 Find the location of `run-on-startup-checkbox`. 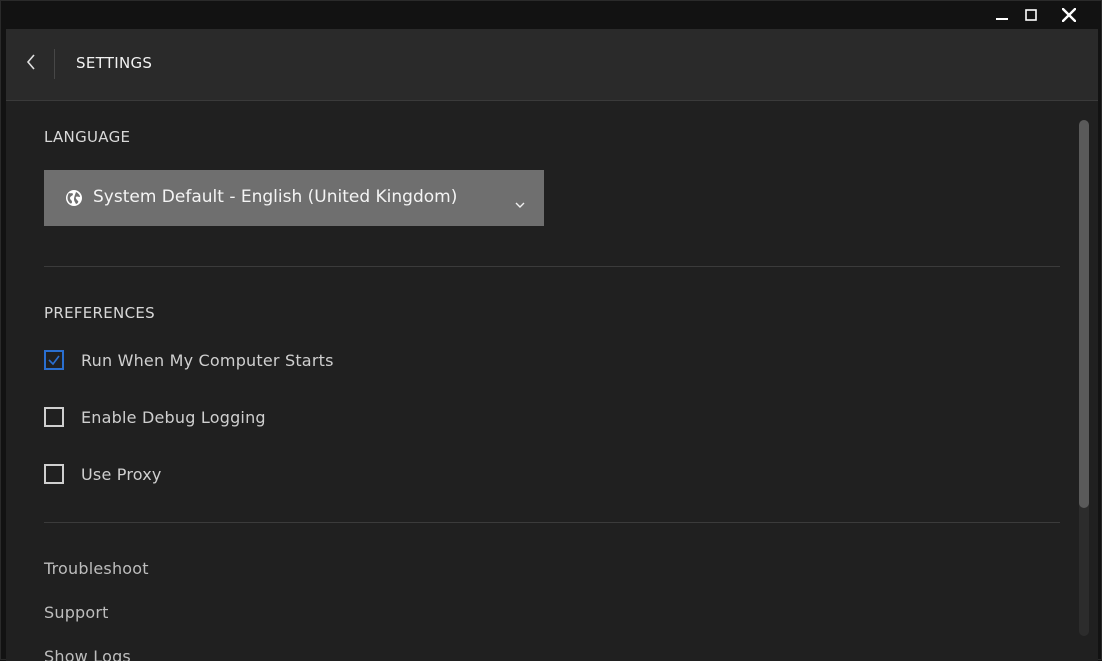

run-on-startup-checkbox is located at coordinates (54, 360).